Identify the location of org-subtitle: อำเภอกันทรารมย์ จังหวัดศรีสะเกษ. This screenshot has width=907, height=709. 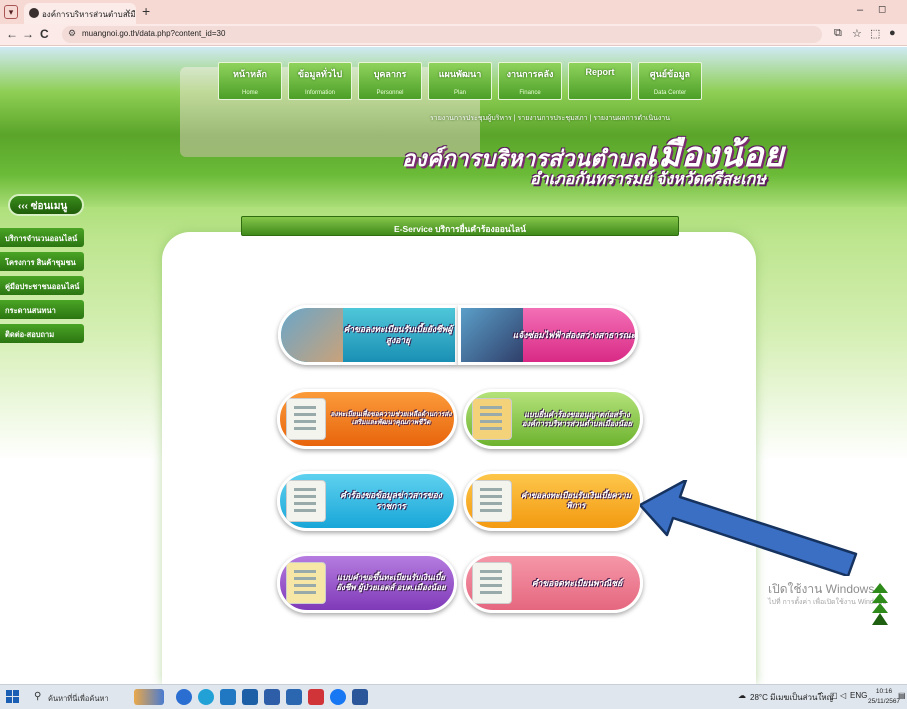
(648, 179).